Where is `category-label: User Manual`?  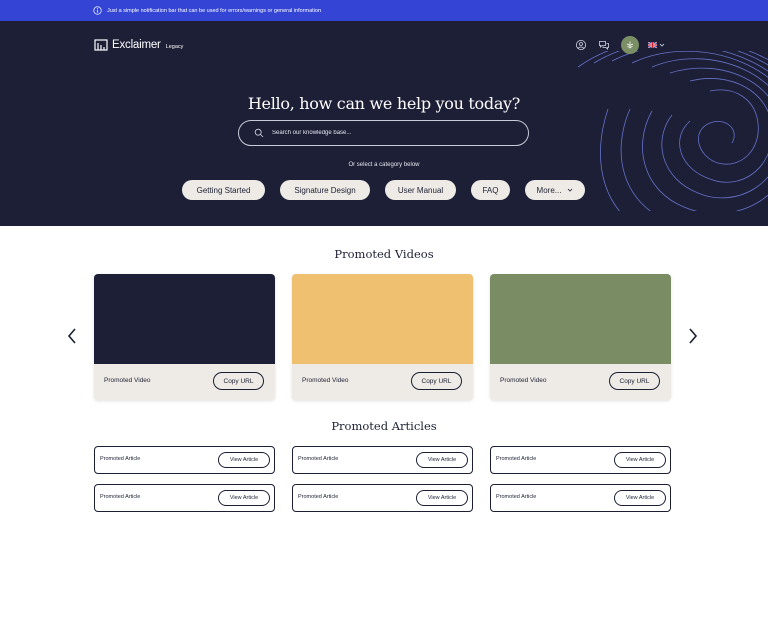 category-label: User Manual is located at coordinates (420, 190).